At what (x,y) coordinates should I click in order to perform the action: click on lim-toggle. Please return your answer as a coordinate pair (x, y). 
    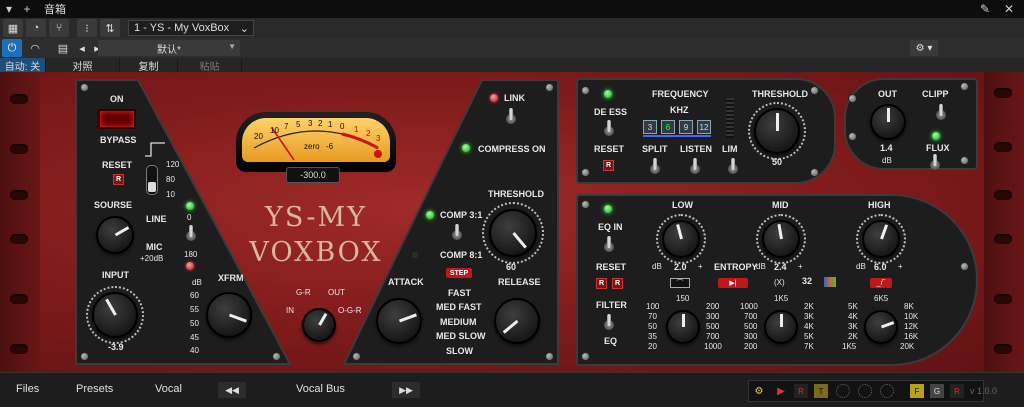
    Looking at the image, I should click on (733, 169).